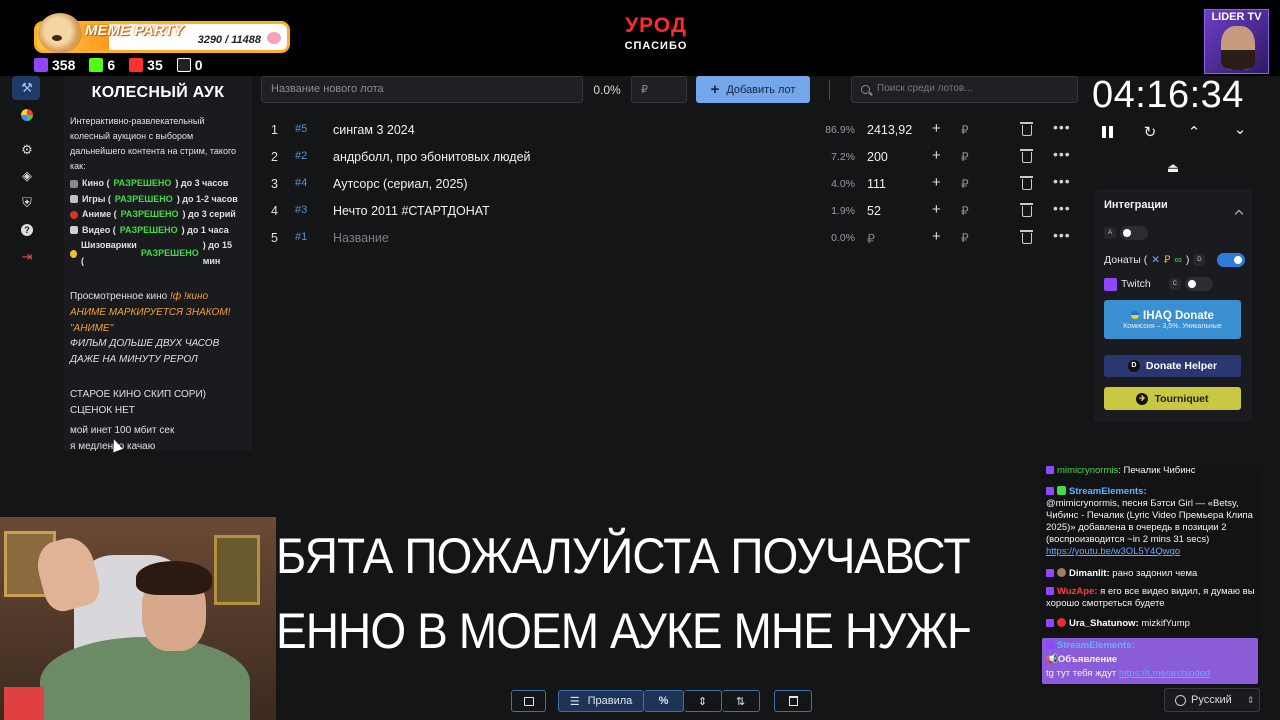 The image size is (1280, 720). I want to click on tourniquet-label: Tourniquet, so click(1181, 398).